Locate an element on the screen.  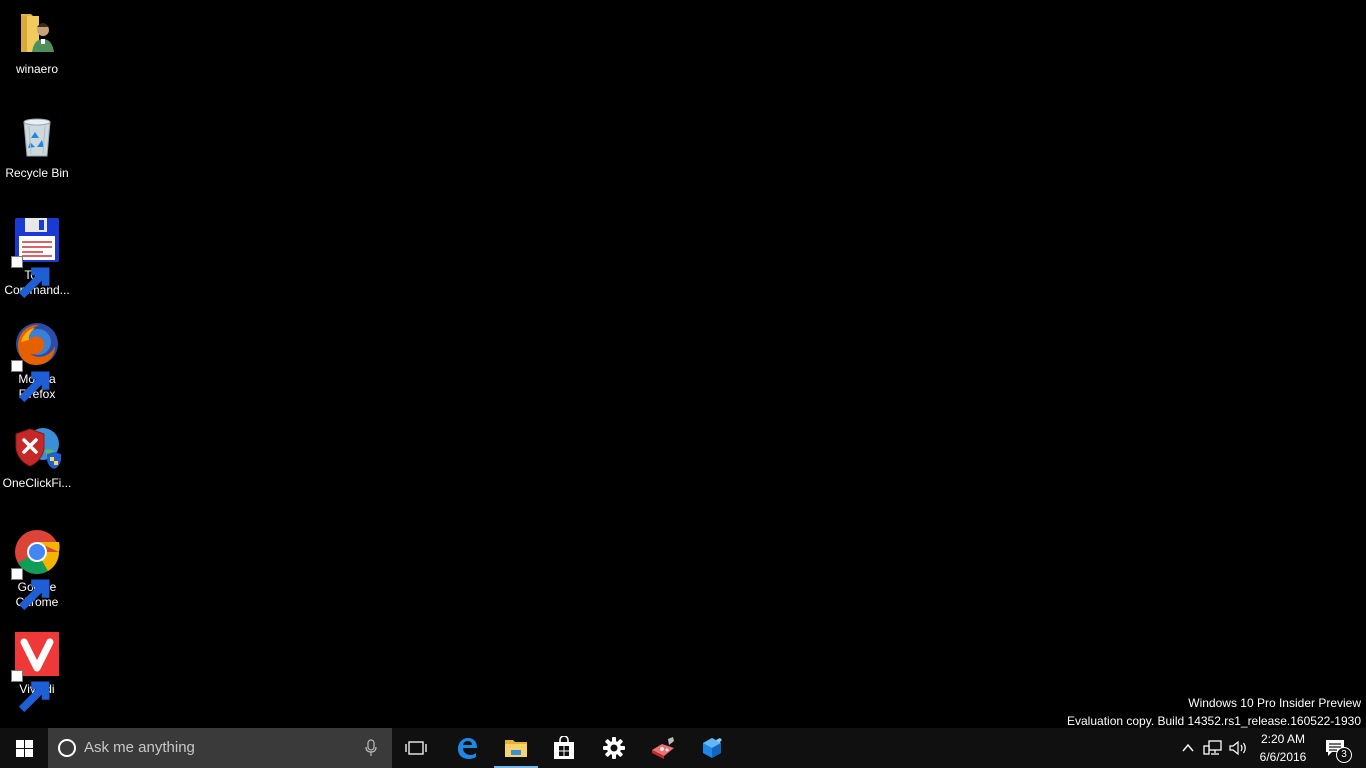
settings-gear-icon is located at coordinates (614, 748).